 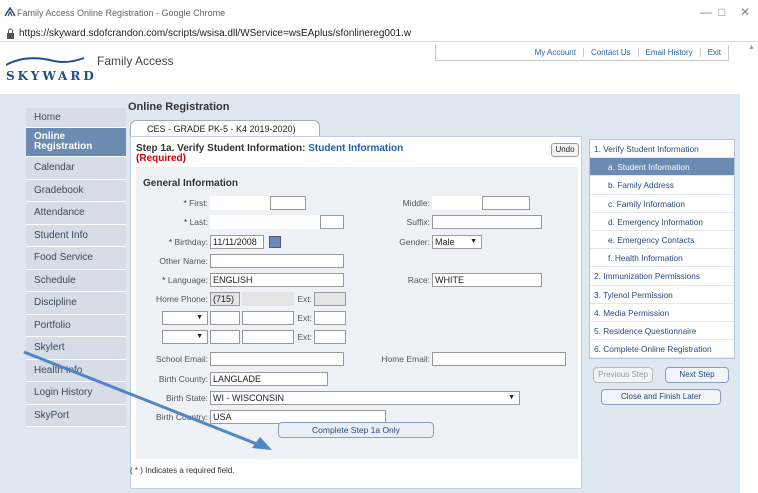 I want to click on step-4: 4. Media Permission, so click(x=662, y=313).